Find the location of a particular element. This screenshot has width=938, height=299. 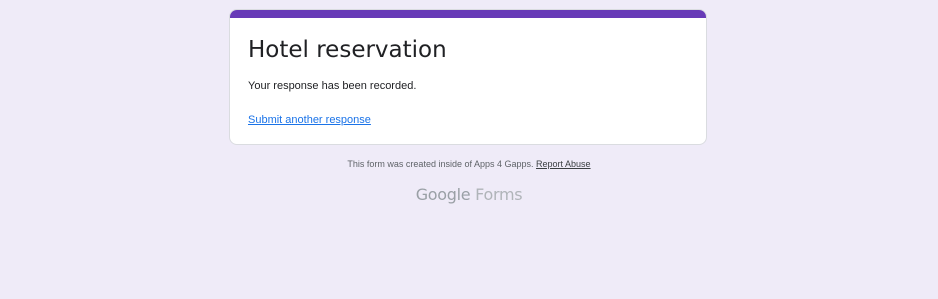

card-accent-bar is located at coordinates (468, 14).